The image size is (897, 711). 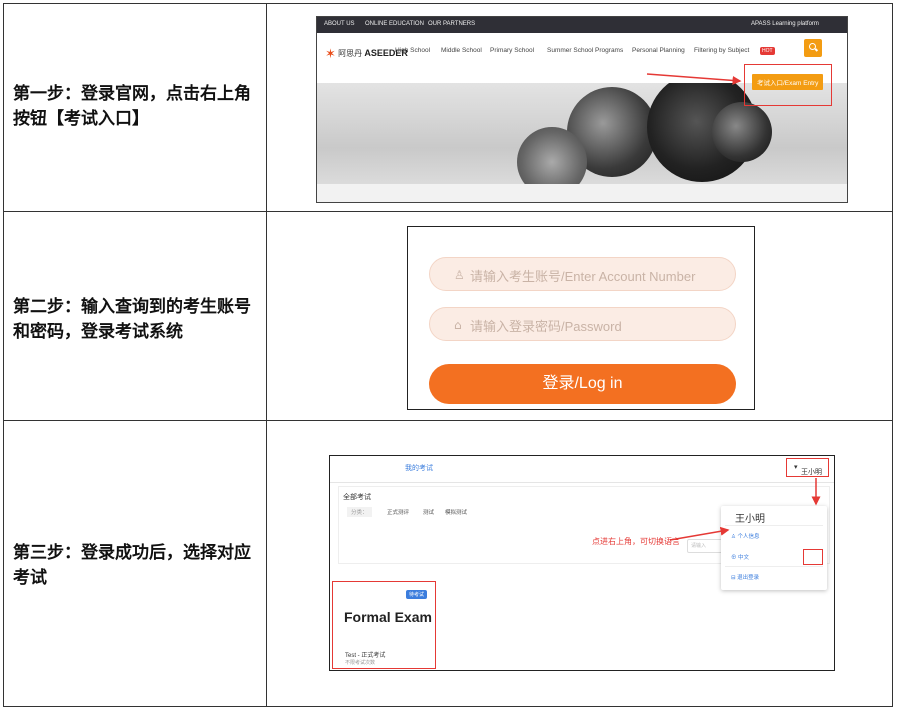 What do you see at coordinates (132, 565) in the screenshot?
I see `step-3-text: 第三步：登录成功后，选择对应考试` at bounding box center [132, 565].